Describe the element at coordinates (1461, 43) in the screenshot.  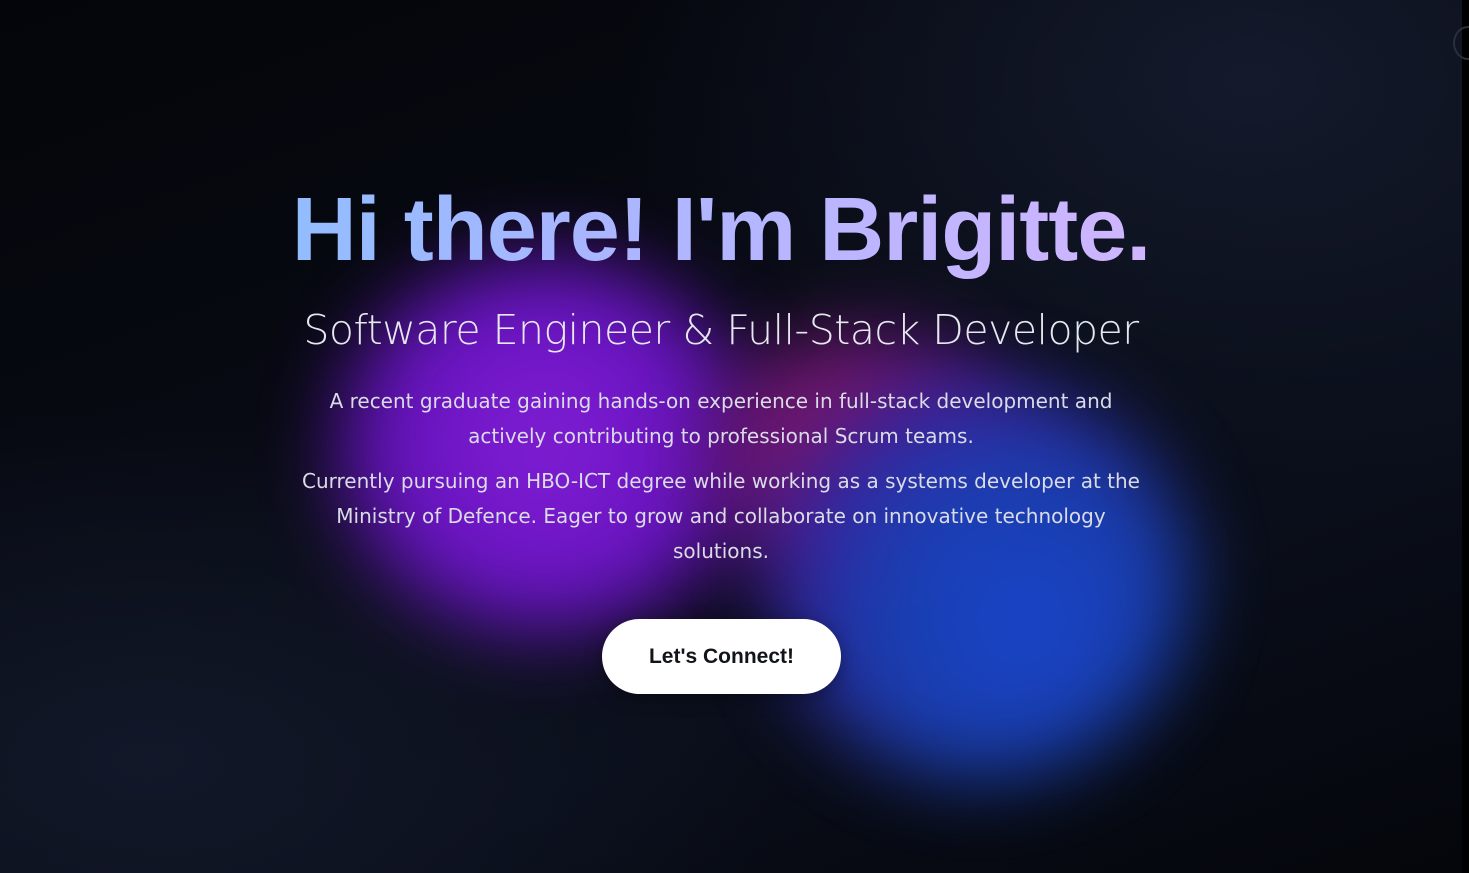
I see `circle-icon` at that location.